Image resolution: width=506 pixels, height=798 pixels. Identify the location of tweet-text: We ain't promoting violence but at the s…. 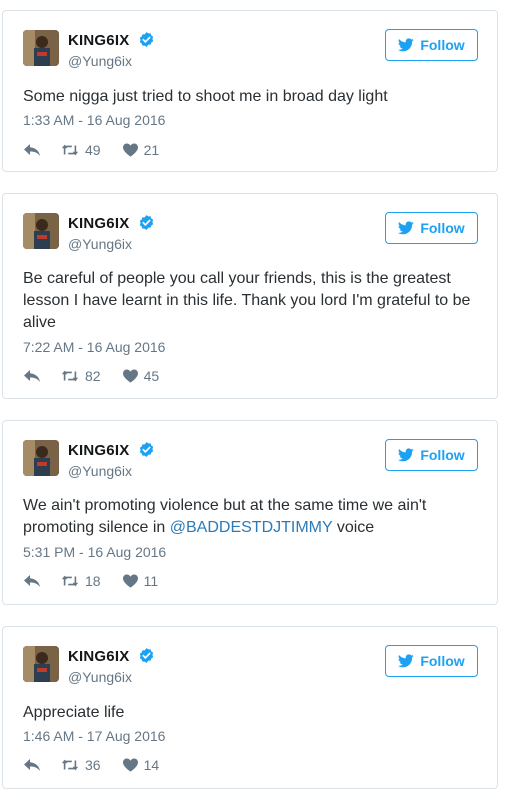
(253, 517).